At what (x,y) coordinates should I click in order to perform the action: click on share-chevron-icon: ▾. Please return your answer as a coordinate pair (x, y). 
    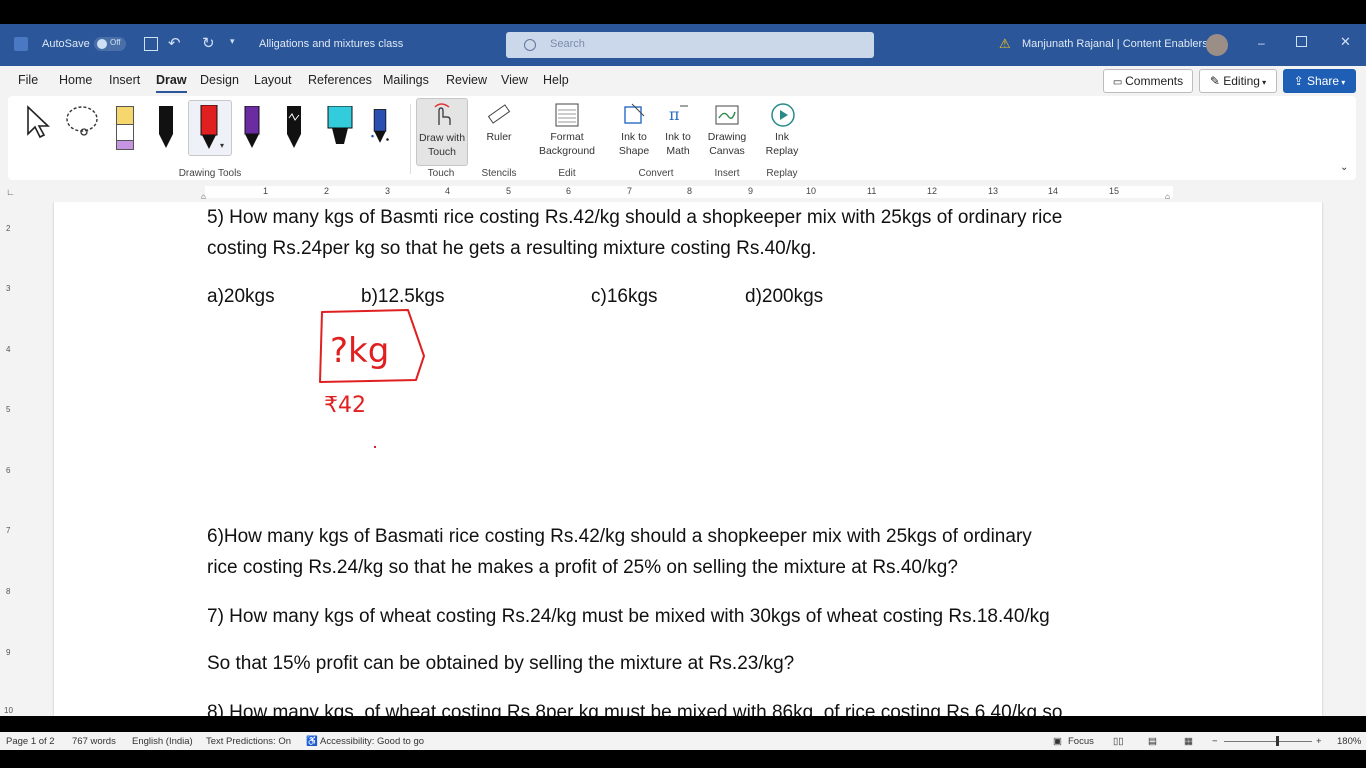
    Looking at the image, I should click on (1342, 82).